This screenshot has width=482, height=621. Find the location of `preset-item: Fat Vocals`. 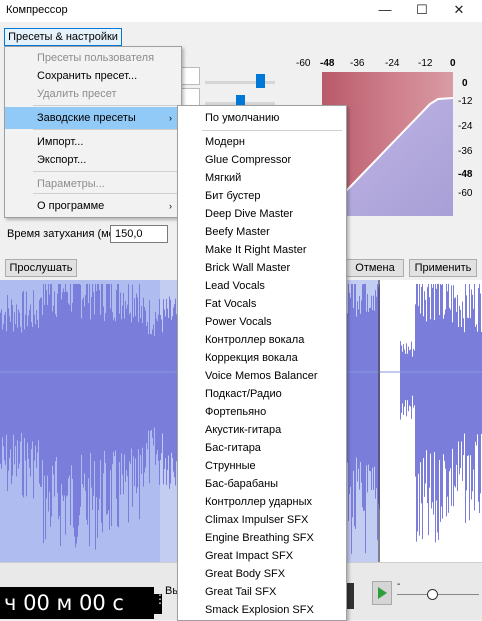

preset-item: Fat Vocals is located at coordinates (262, 304).